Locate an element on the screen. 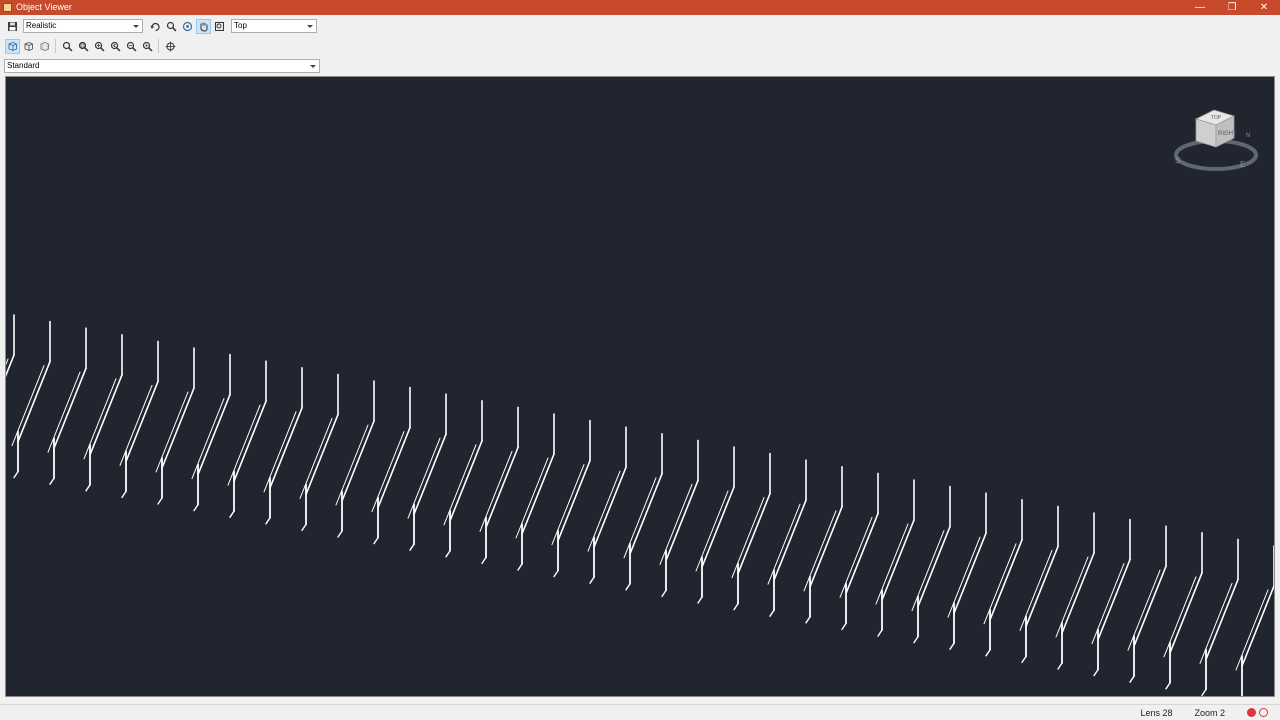 This screenshot has height=720, width=1280. ucs-icon-toggle-button is located at coordinates (28, 46).